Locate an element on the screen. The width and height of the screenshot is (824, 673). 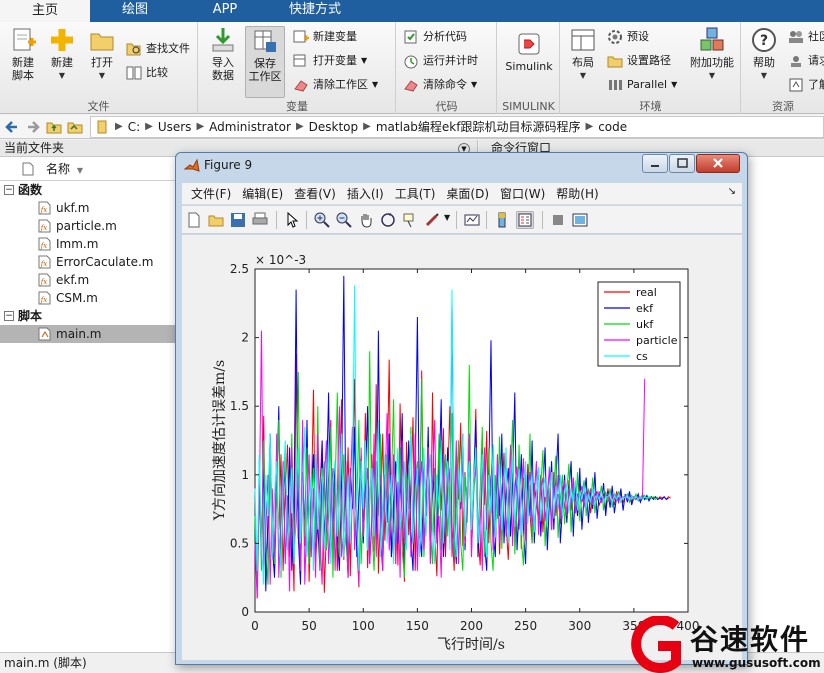
import-data-button: 导入 数据 is located at coordinates (223, 54).